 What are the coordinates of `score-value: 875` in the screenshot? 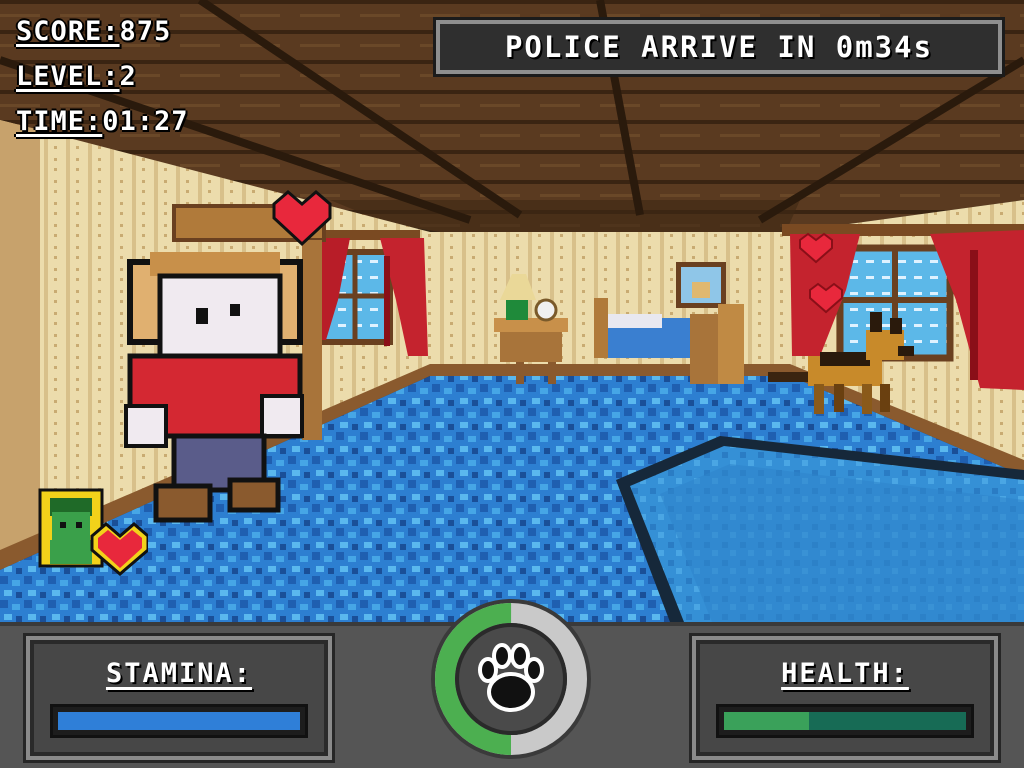 It's located at (145, 31).